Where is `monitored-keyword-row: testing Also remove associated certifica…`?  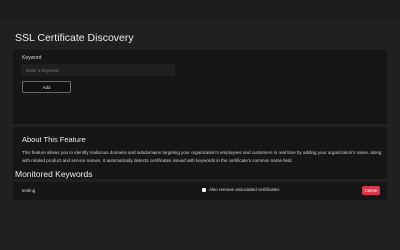
monitored-keyword-row: testing Also remove associated certifica… is located at coordinates (200, 191).